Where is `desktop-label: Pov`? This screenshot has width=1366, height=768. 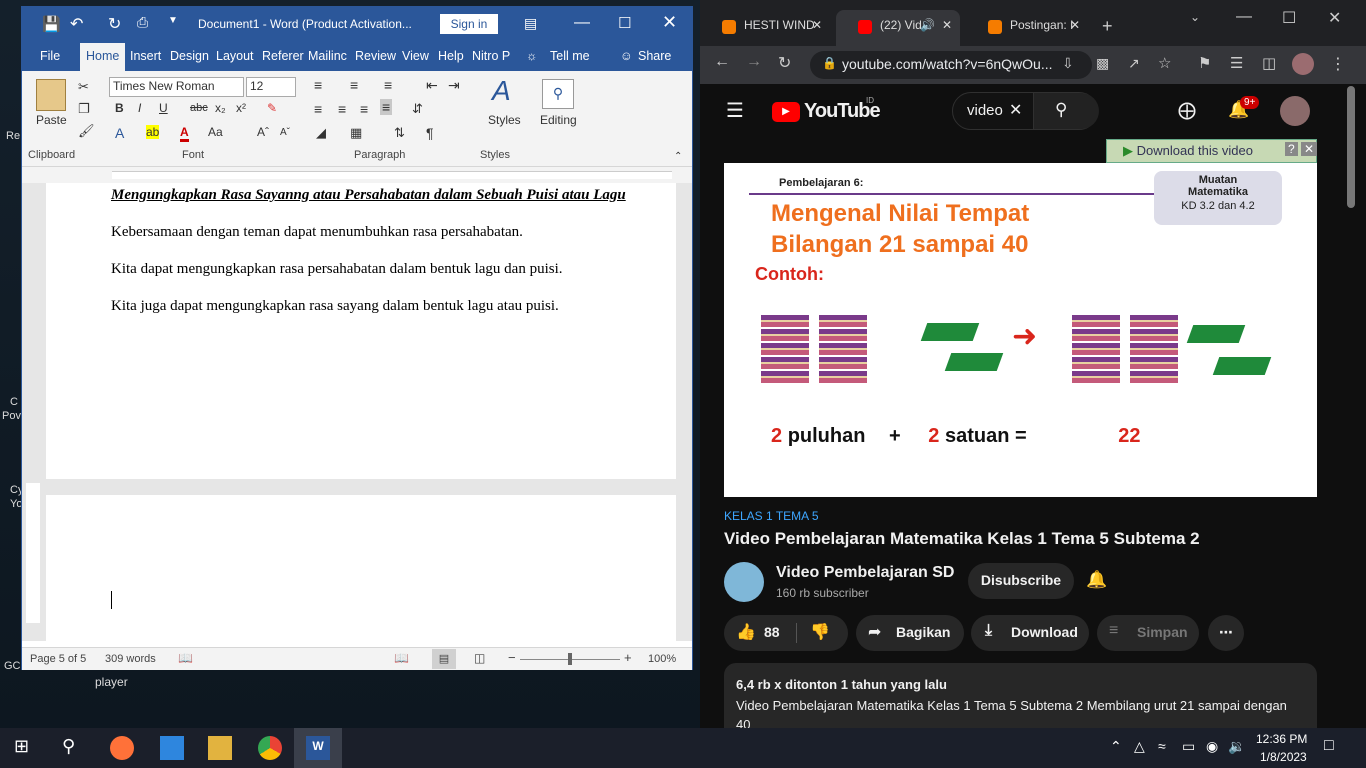 desktop-label: Pov is located at coordinates (11, 416).